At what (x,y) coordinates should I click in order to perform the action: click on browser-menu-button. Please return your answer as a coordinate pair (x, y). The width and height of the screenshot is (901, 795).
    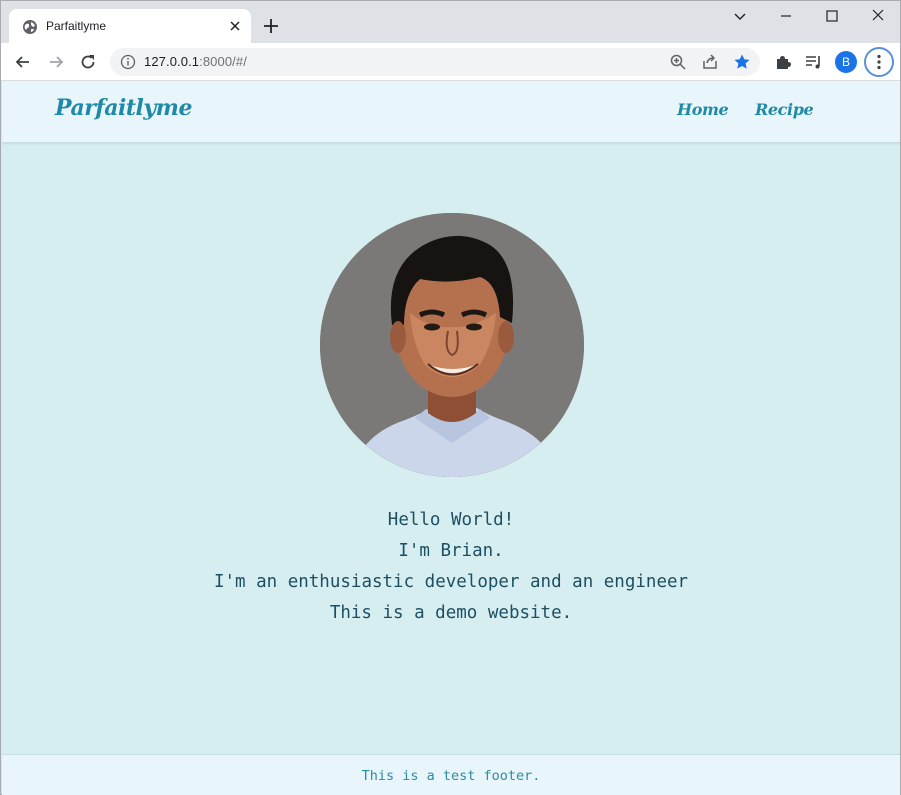
    Looking at the image, I should click on (879, 62).